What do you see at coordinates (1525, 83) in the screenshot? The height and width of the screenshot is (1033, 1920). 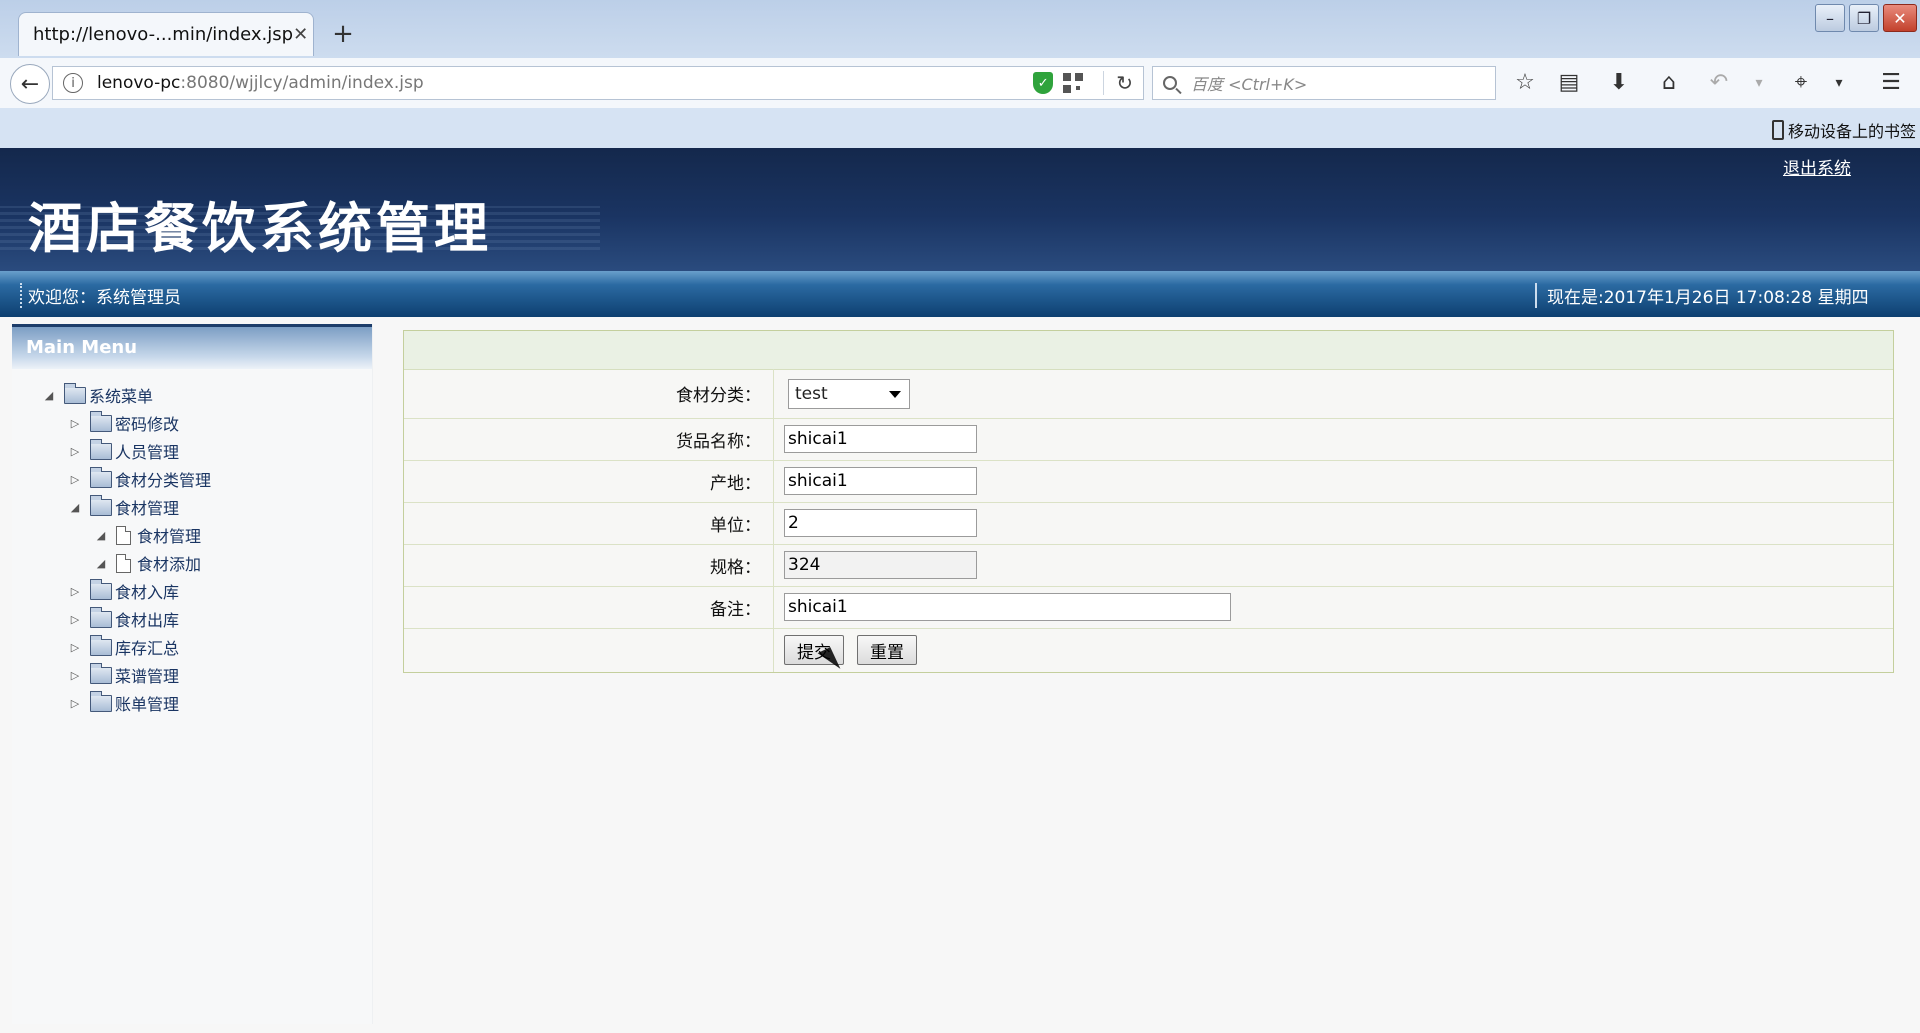 I see `star-icon: ☆` at bounding box center [1525, 83].